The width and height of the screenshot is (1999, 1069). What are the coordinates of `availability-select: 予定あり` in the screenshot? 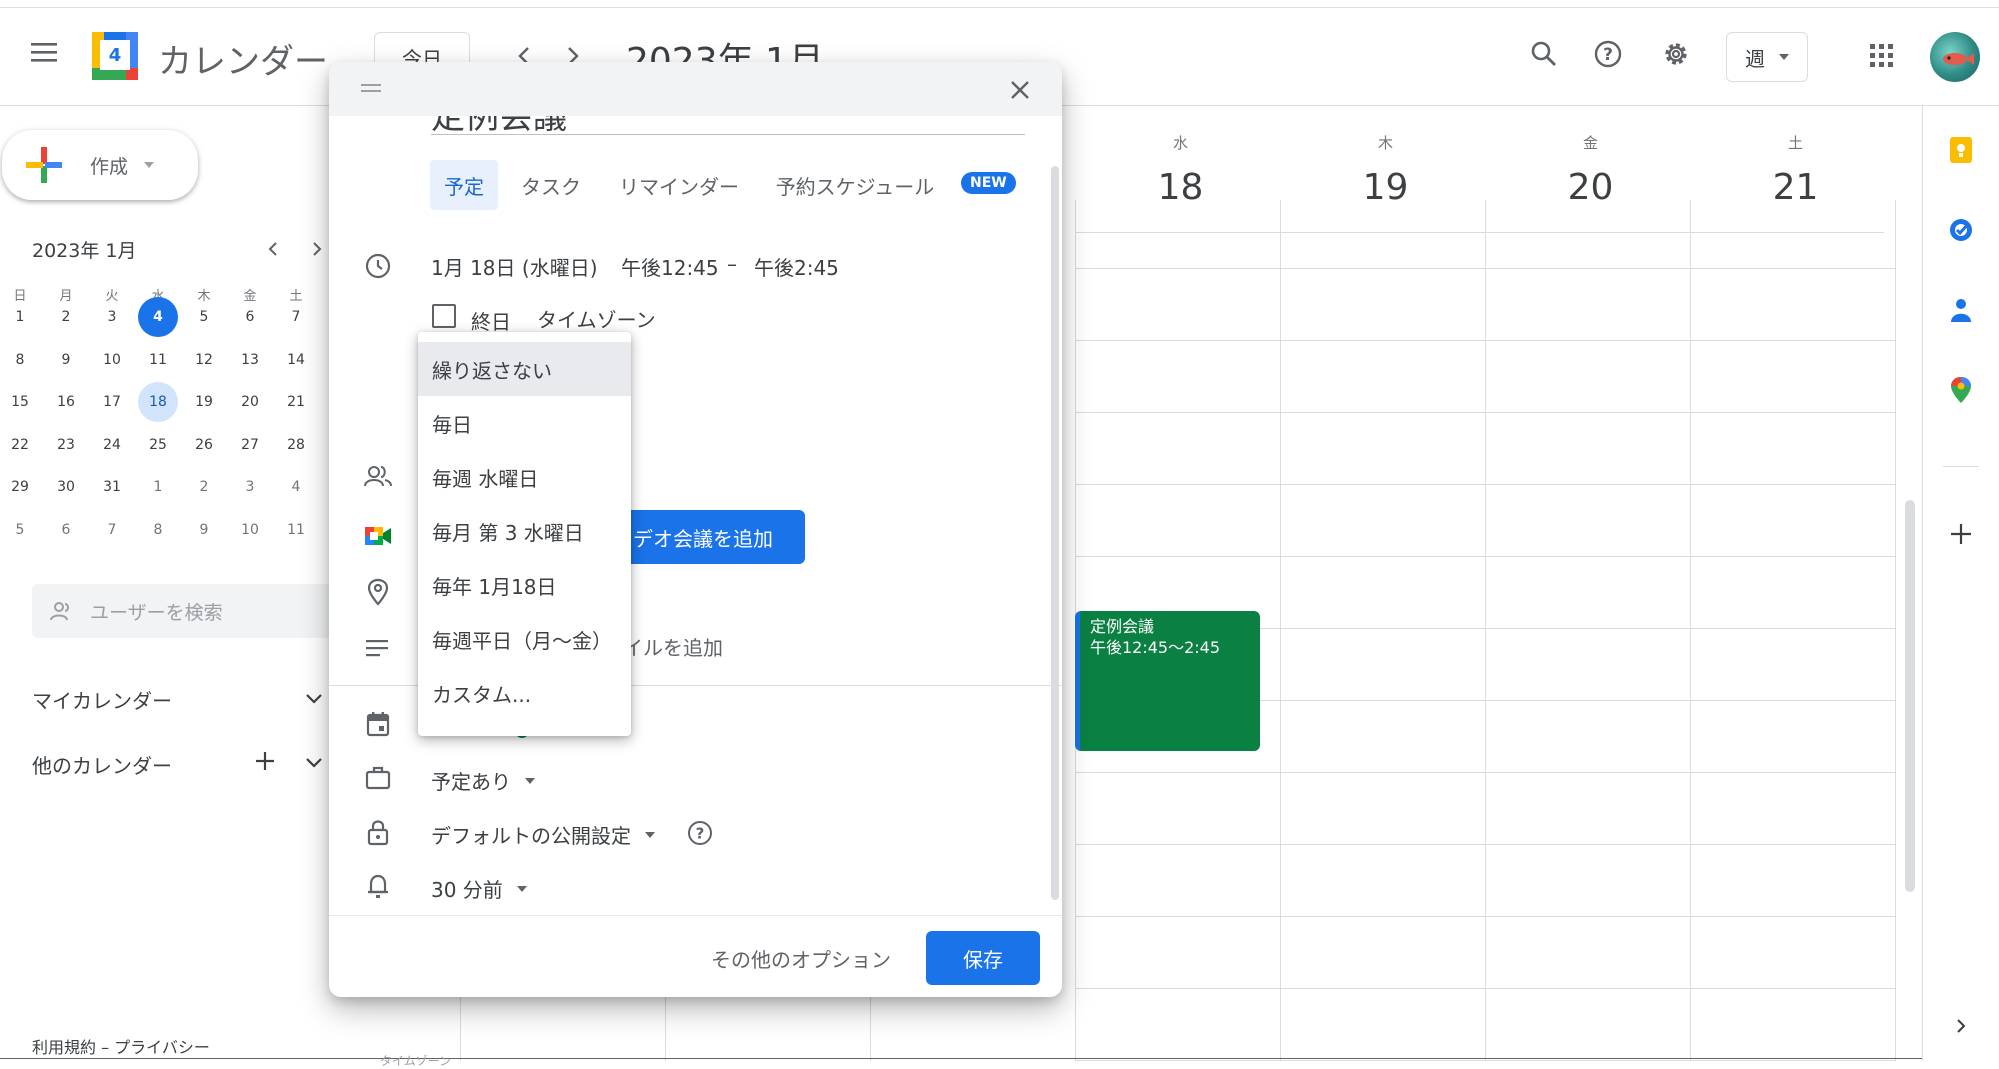 It's located at (483, 780).